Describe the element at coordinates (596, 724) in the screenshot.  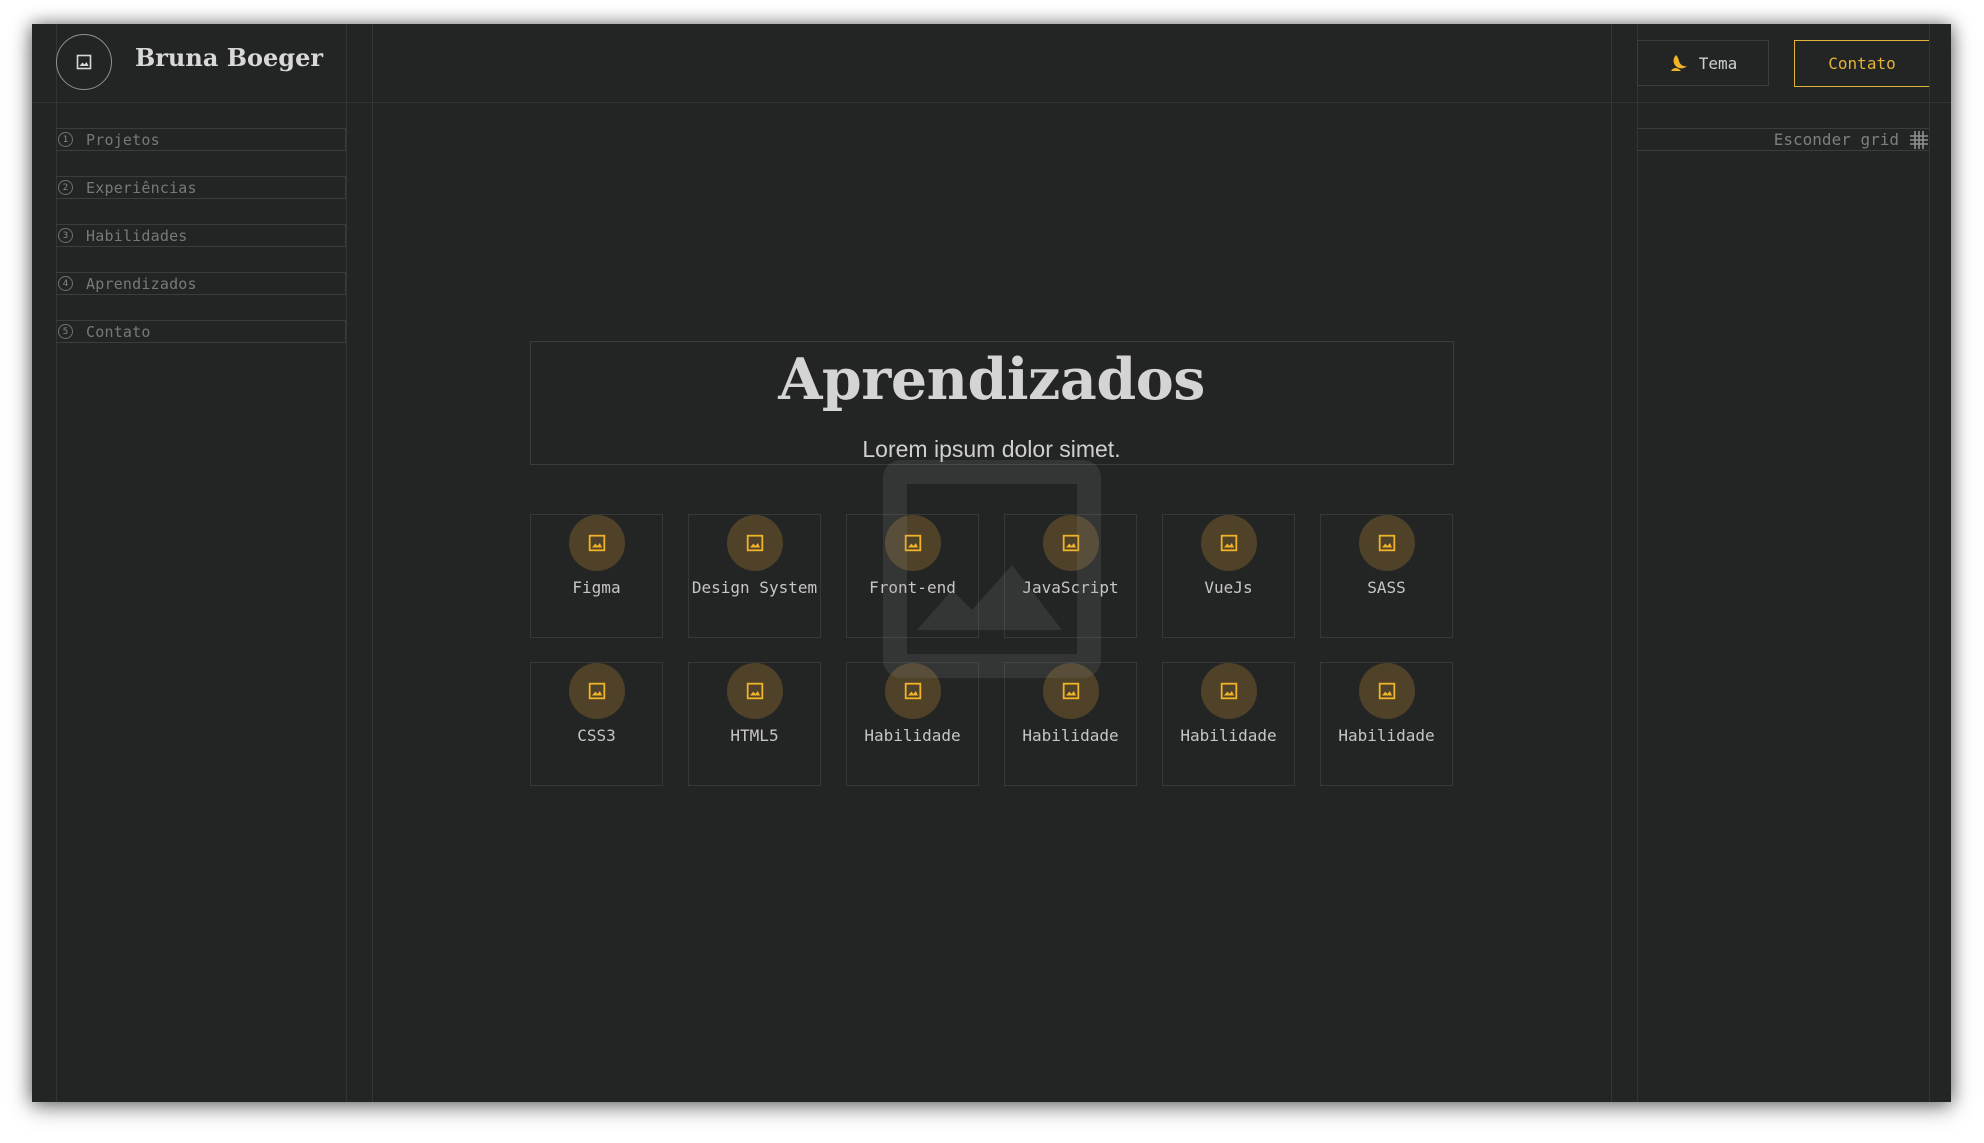
I see `skill-card: CSS3` at that location.